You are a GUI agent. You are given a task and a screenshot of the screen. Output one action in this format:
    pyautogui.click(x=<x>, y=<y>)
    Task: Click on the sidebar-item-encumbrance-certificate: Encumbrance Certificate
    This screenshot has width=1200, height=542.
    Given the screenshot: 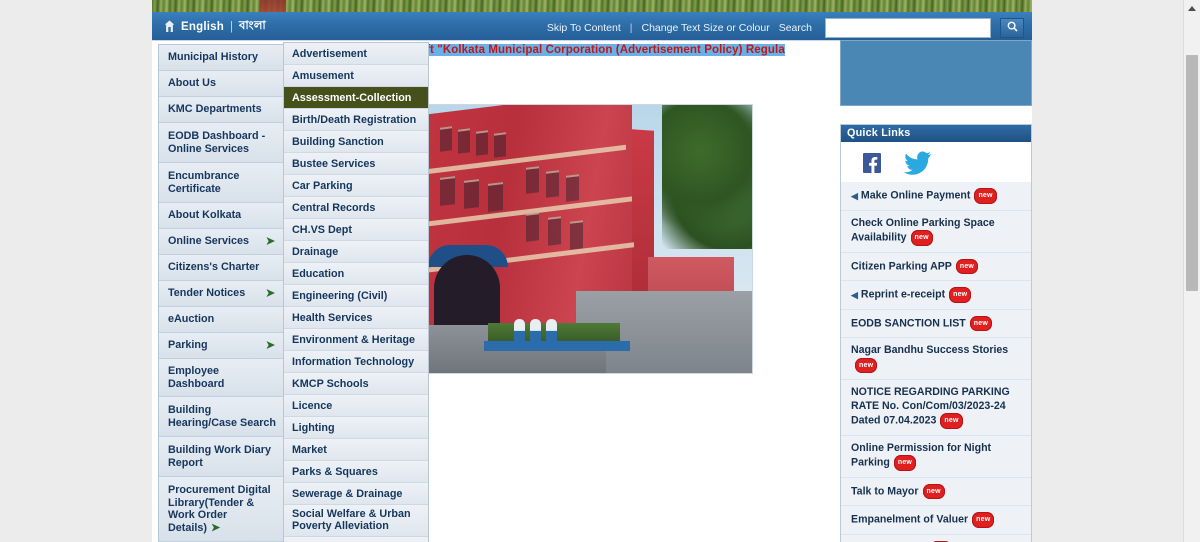 What is the action you would take?
    pyautogui.click(x=222, y=183)
    